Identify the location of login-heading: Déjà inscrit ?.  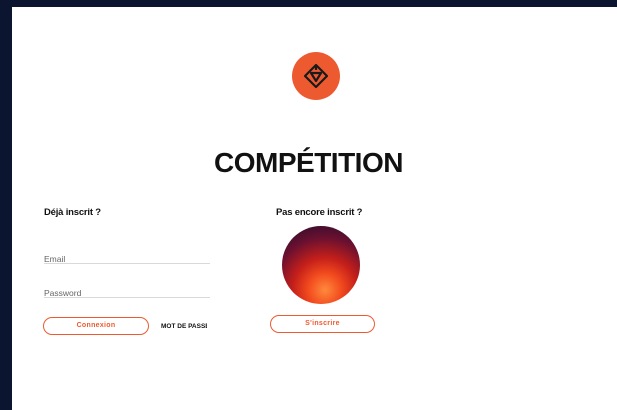
(72, 212).